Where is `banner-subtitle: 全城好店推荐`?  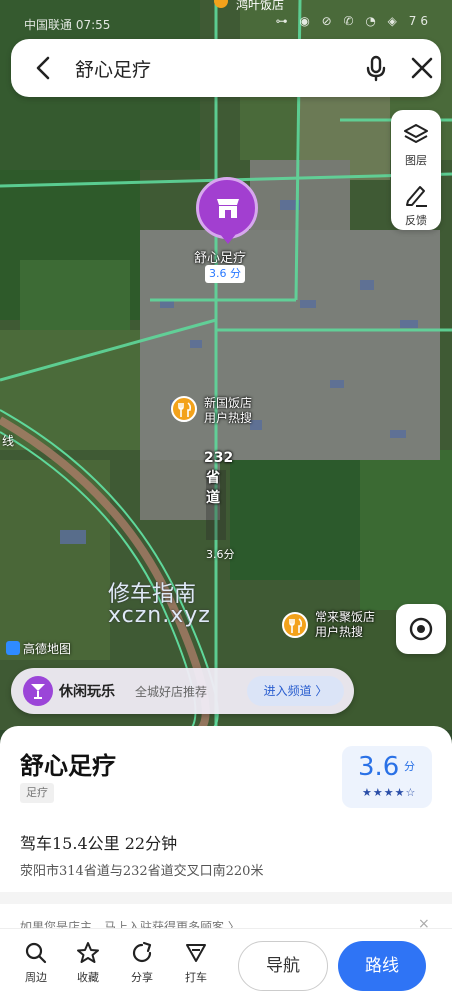 banner-subtitle: 全城好店推荐 is located at coordinates (171, 692).